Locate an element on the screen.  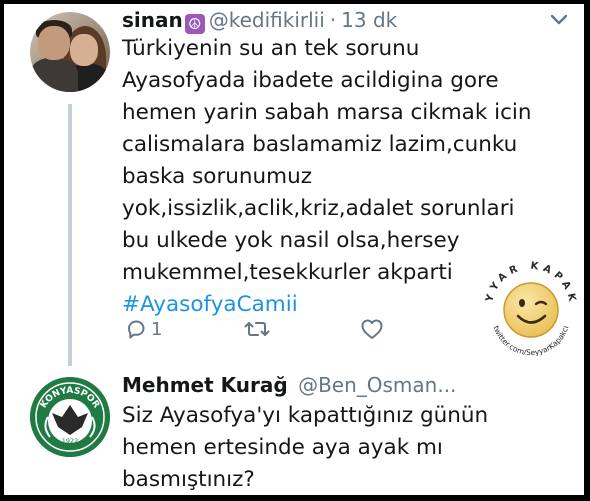
svg-text: 1922 is located at coordinates (70, 441).